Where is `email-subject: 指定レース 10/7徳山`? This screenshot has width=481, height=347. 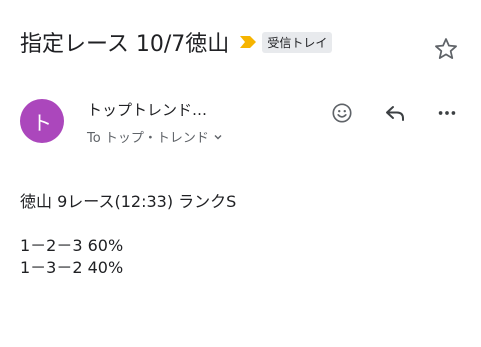 email-subject: 指定レース 10/7徳山 is located at coordinates (125, 44).